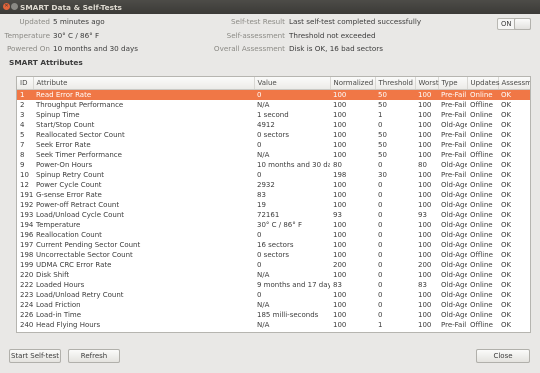 This screenshot has width=540, height=373. Describe the element at coordinates (382, 154) in the screenshot. I see `table-cell: 50` at that location.